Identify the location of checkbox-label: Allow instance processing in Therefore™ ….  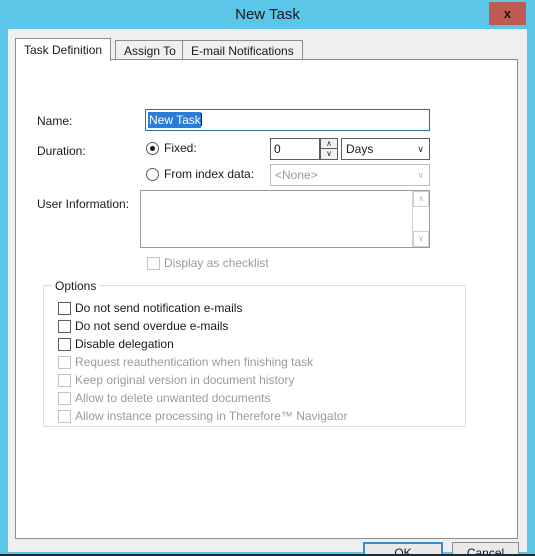
(211, 416).